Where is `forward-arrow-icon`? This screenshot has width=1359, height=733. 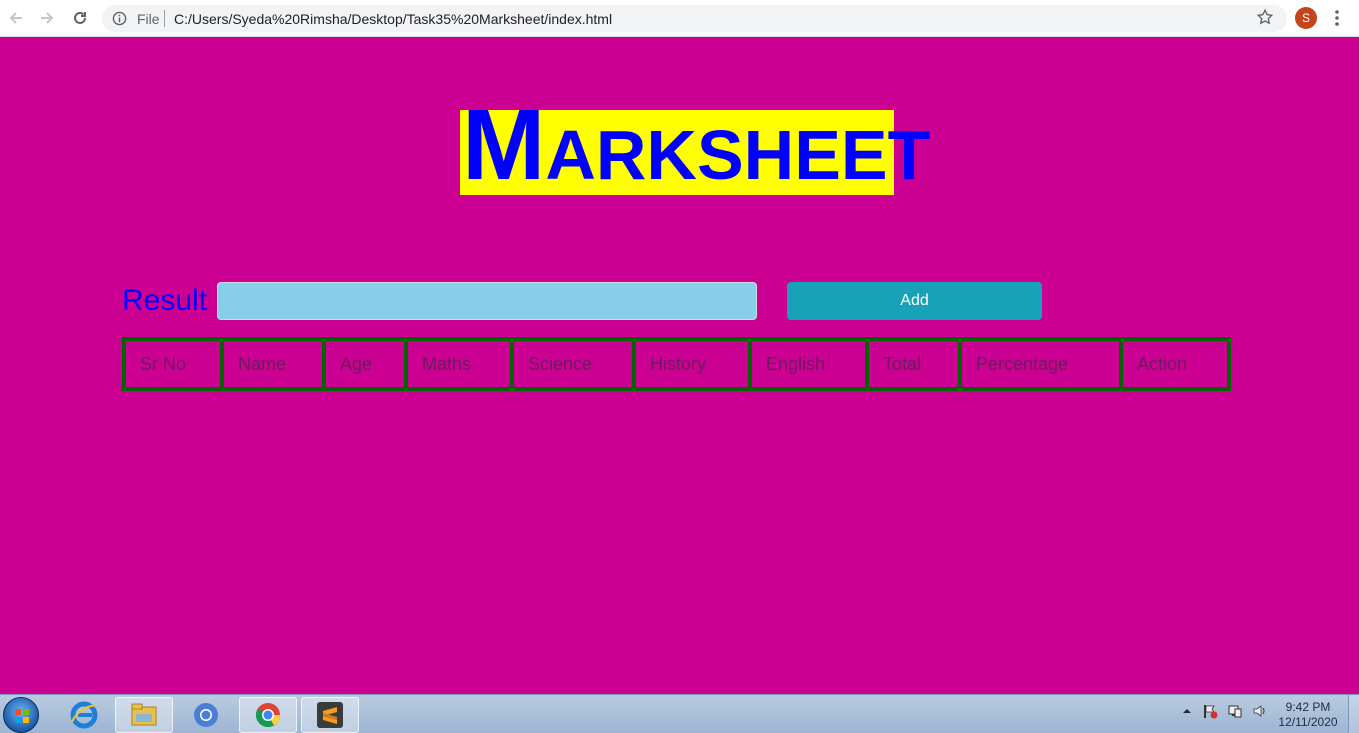 forward-arrow-icon is located at coordinates (47, 18).